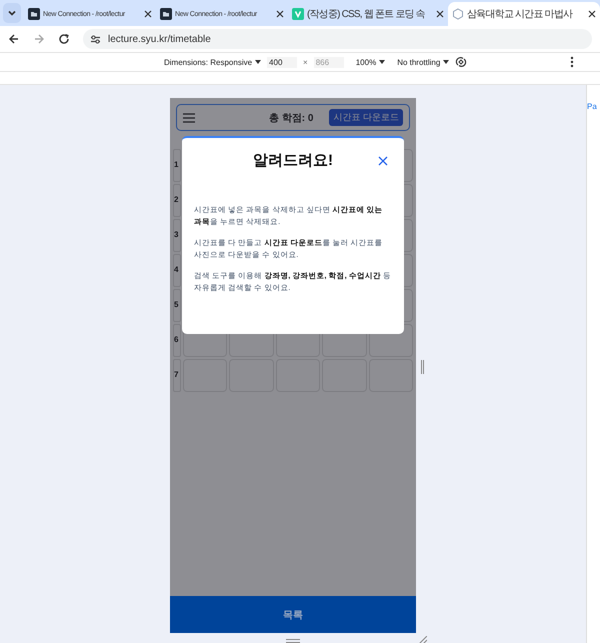 The width and height of the screenshot is (600, 643). I want to click on dimensions-dropdown: Dimensions: Responsive, so click(208, 62).